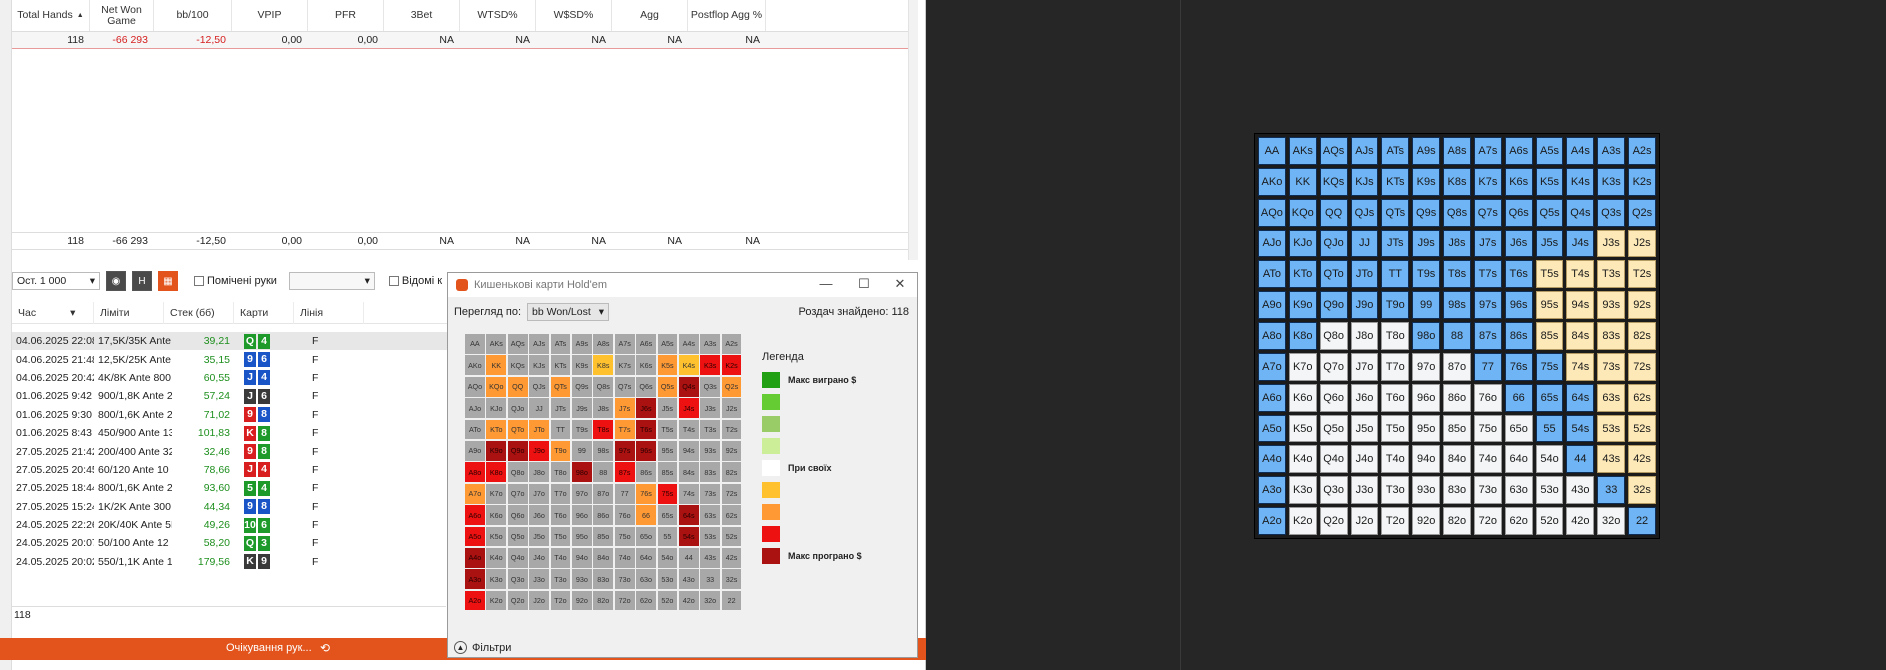 This screenshot has width=1886, height=670. What do you see at coordinates (710, 408) in the screenshot?
I see `pocket-cell: J3s` at bounding box center [710, 408].